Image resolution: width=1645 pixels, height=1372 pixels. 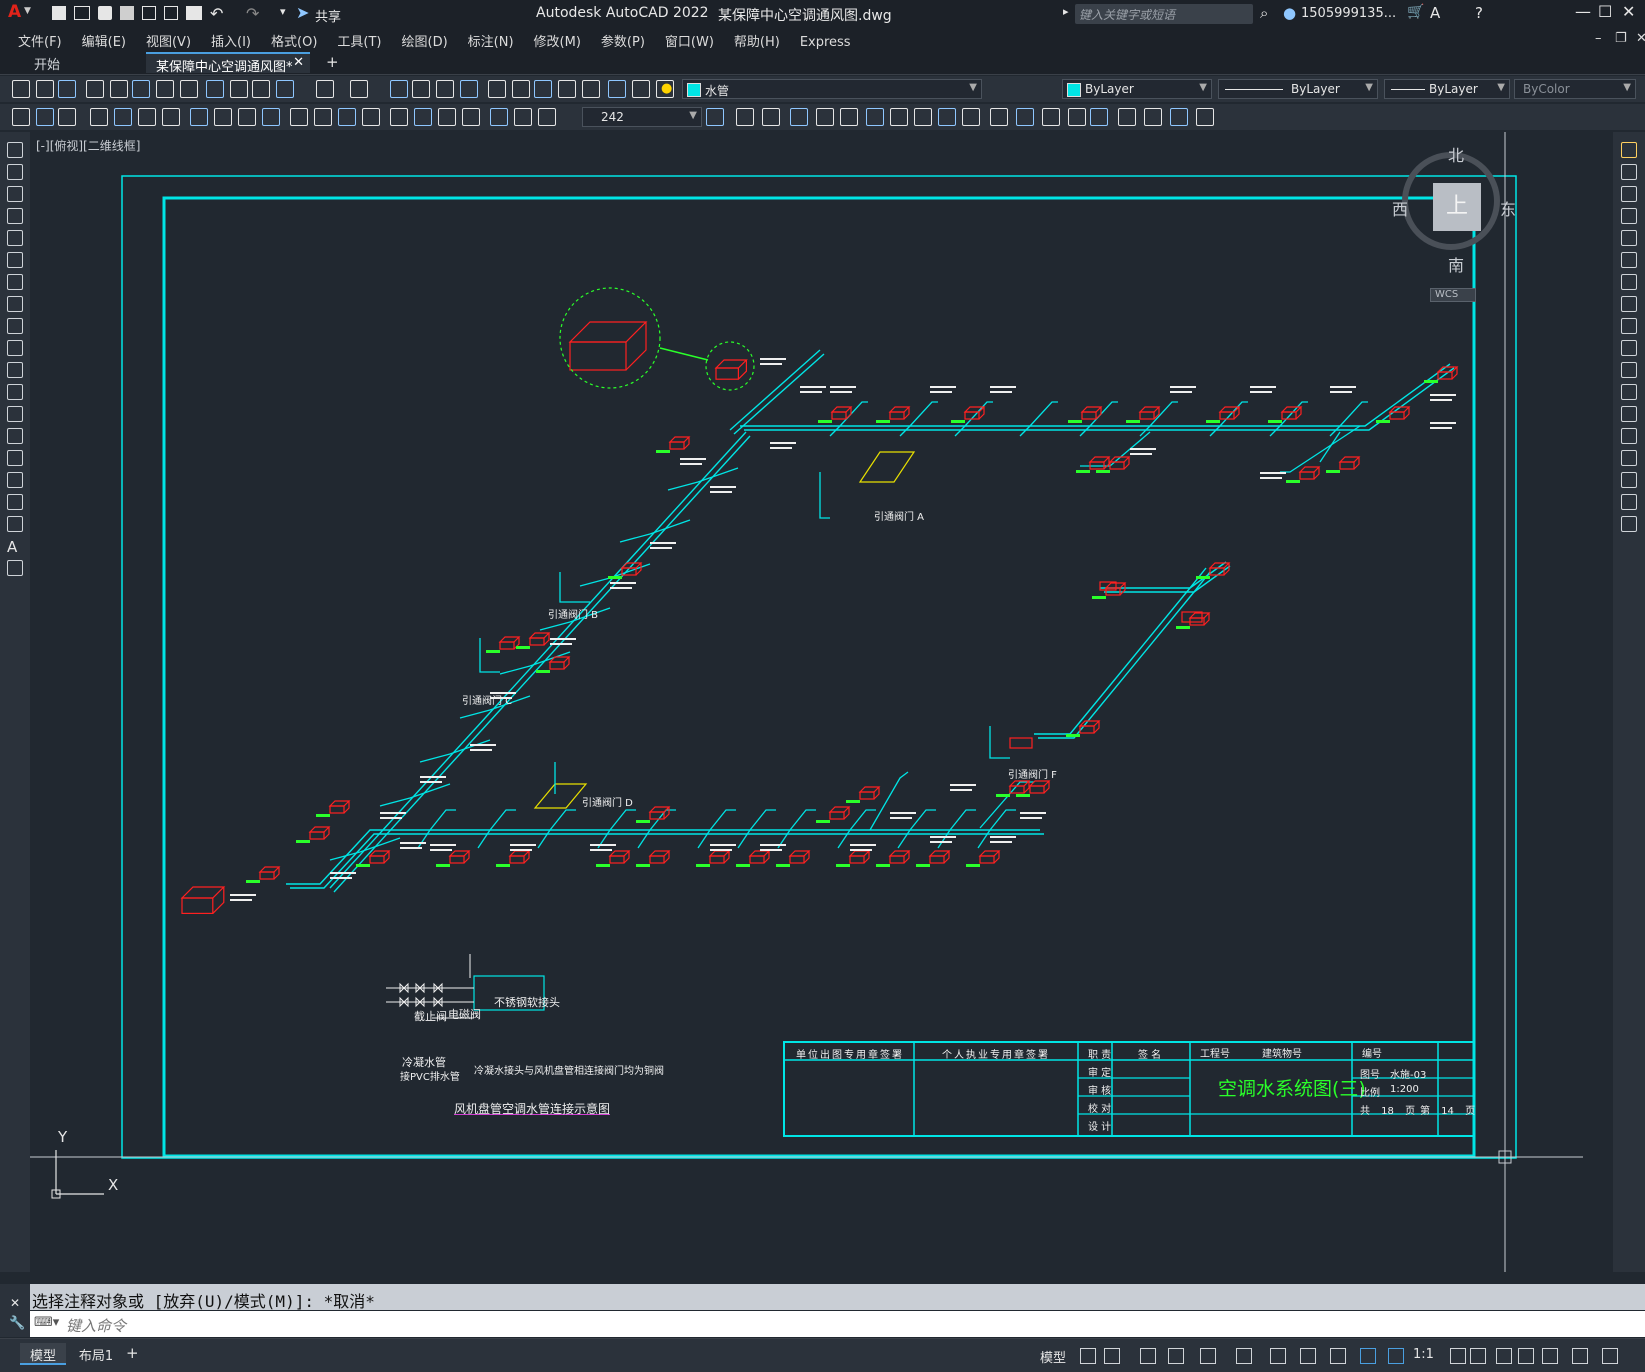 What do you see at coordinates (1447, 89) in the screenshot?
I see `lineweight-dropdown: ByLayer ▼` at bounding box center [1447, 89].